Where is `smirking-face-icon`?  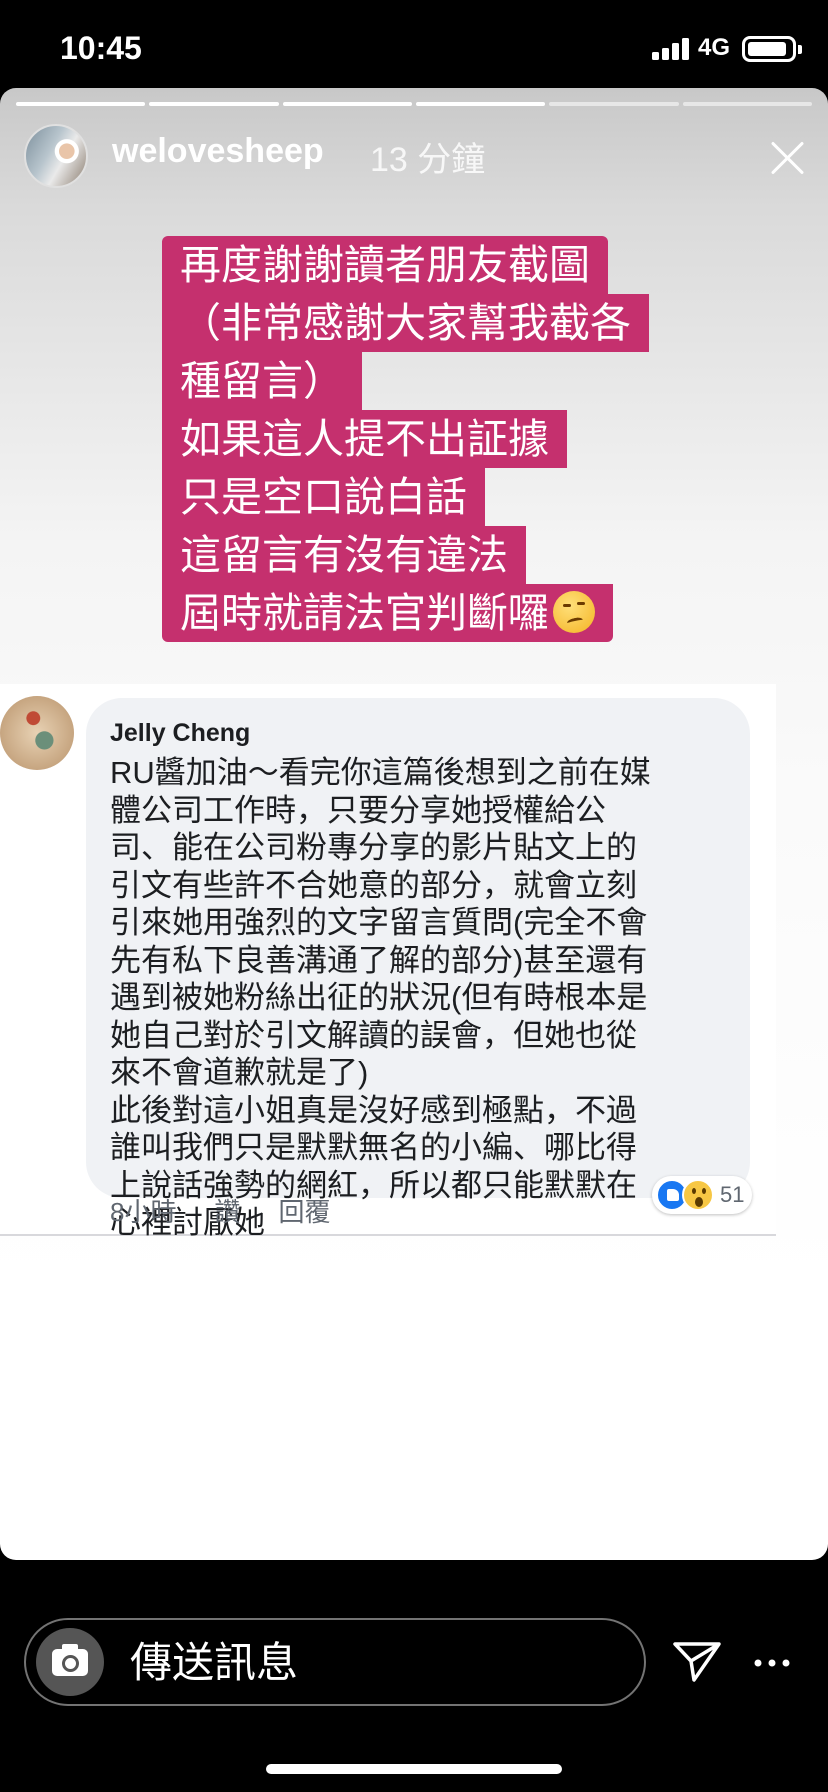 smirking-face-icon is located at coordinates (574, 612).